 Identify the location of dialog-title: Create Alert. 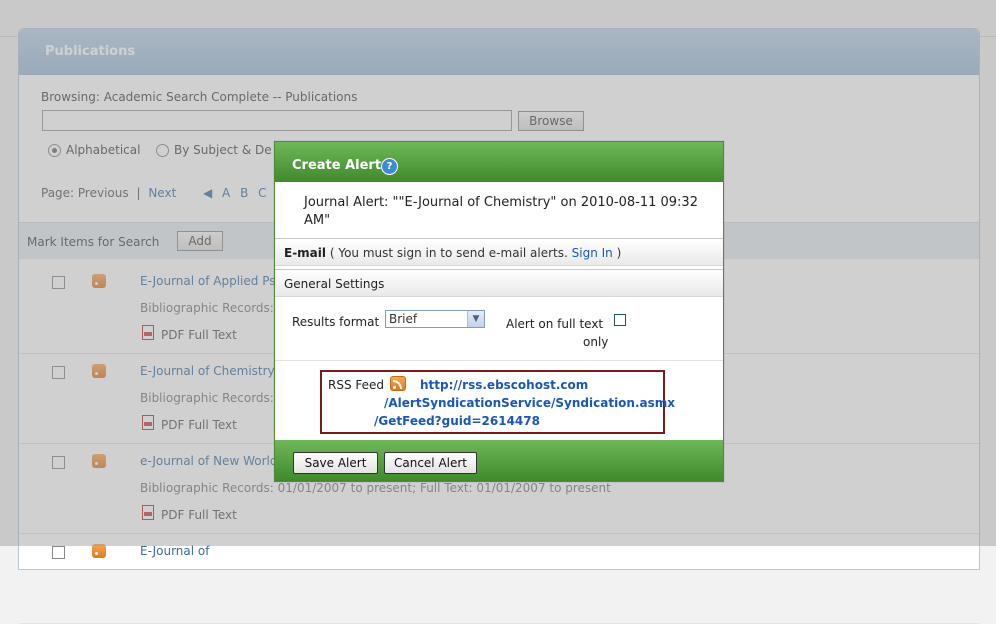
(337, 165).